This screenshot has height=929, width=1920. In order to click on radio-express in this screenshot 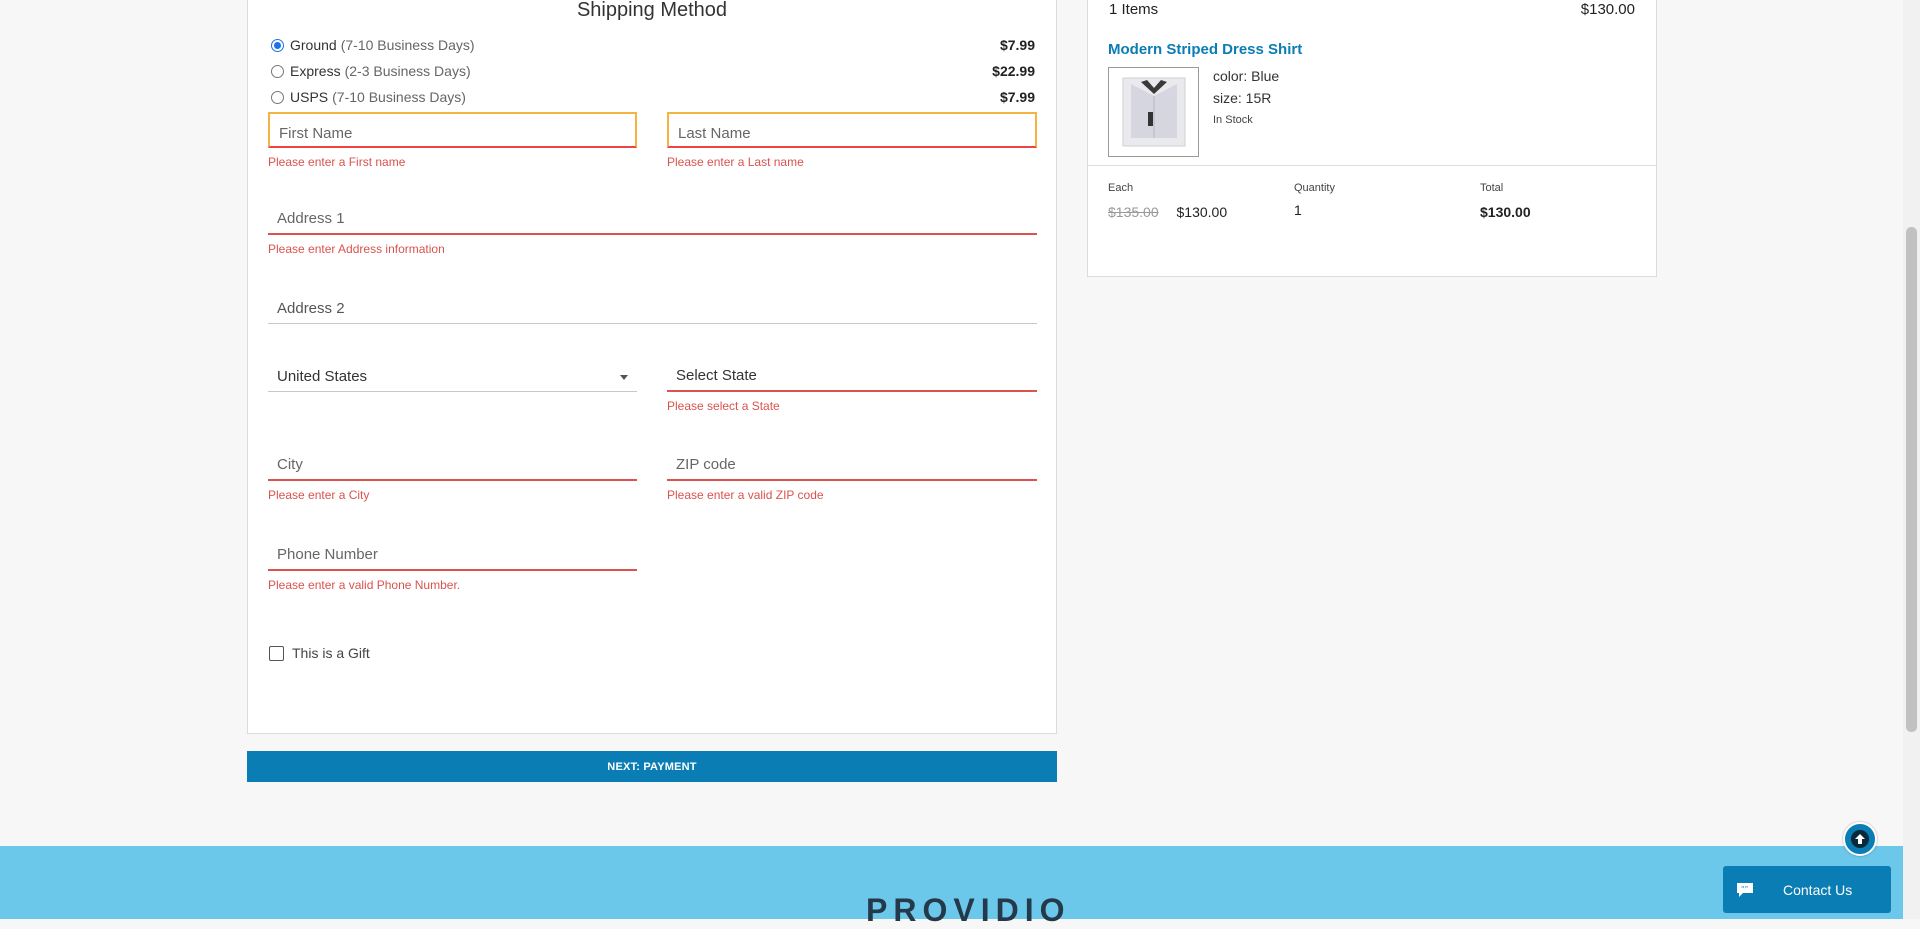, I will do `click(277, 71)`.